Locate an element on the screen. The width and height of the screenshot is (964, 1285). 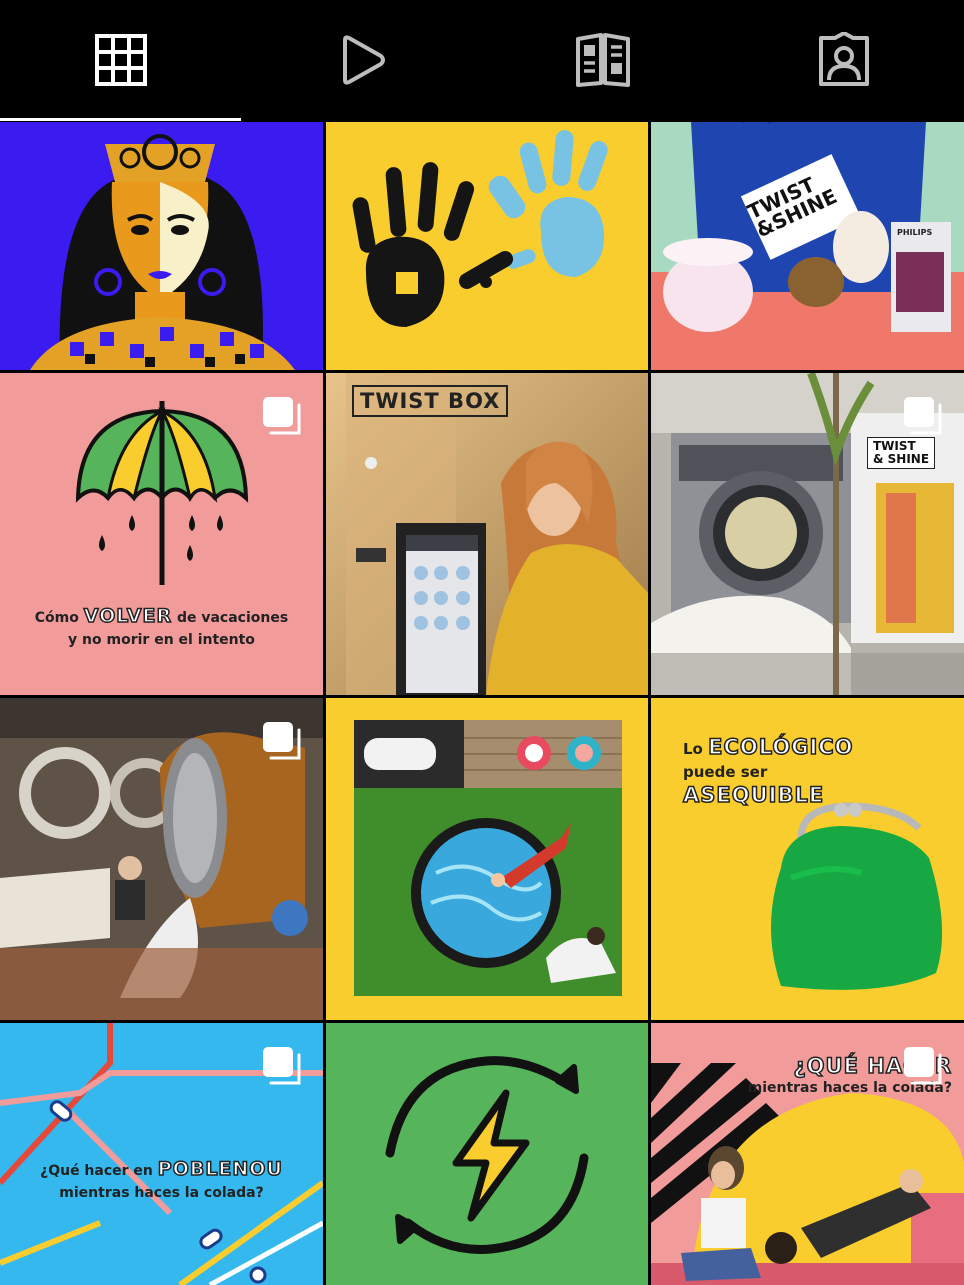
grid-icon is located at coordinates (120, 60).